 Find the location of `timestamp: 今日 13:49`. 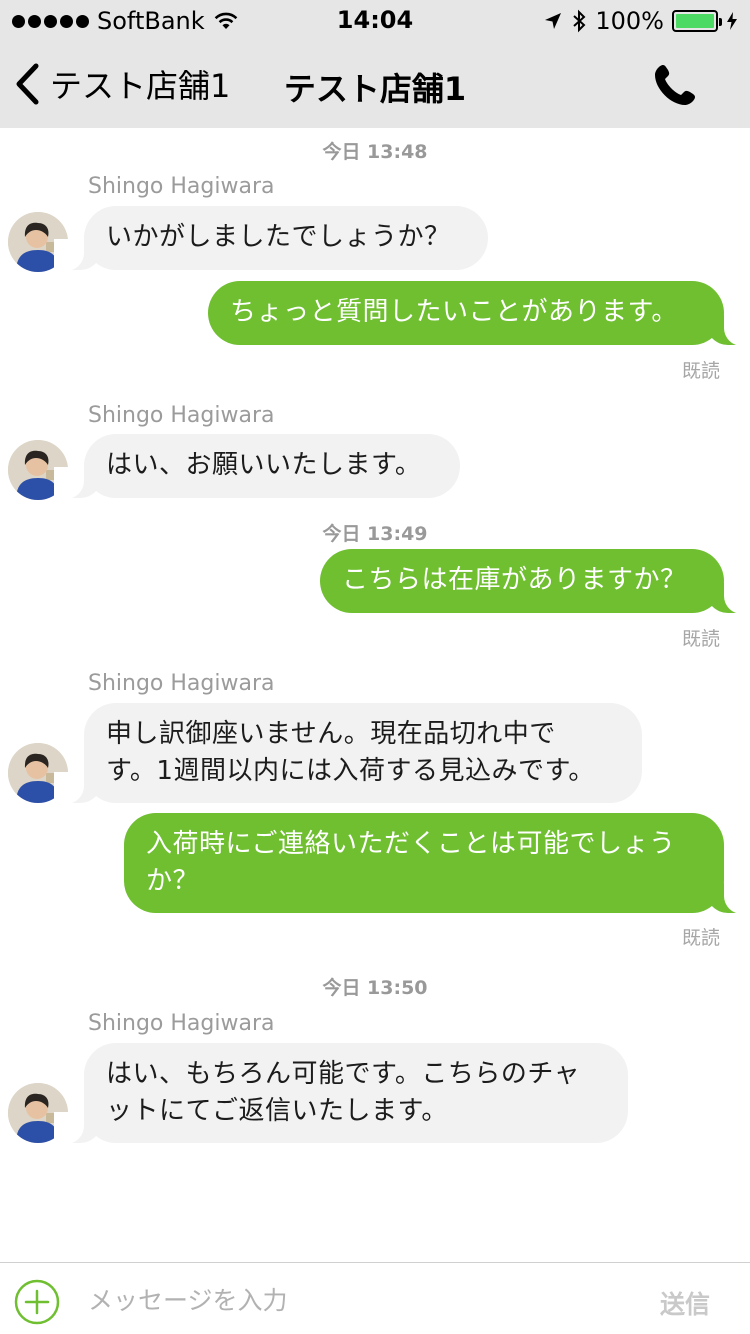

timestamp: 今日 13:49 is located at coordinates (375, 534).